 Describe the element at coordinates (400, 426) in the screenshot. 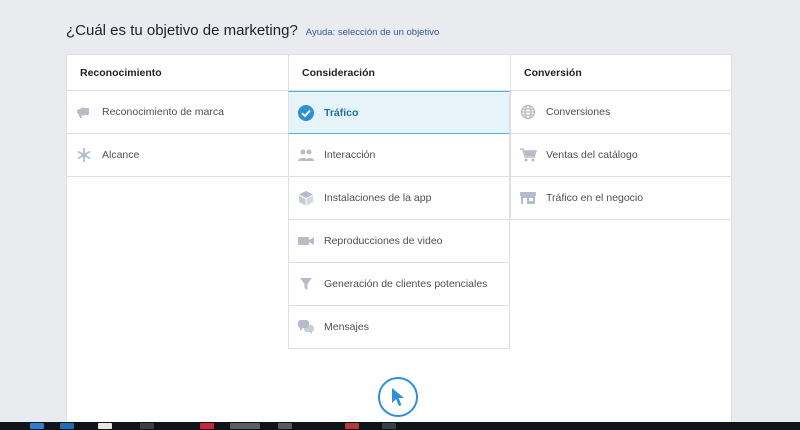

I see `os-taskbar` at that location.